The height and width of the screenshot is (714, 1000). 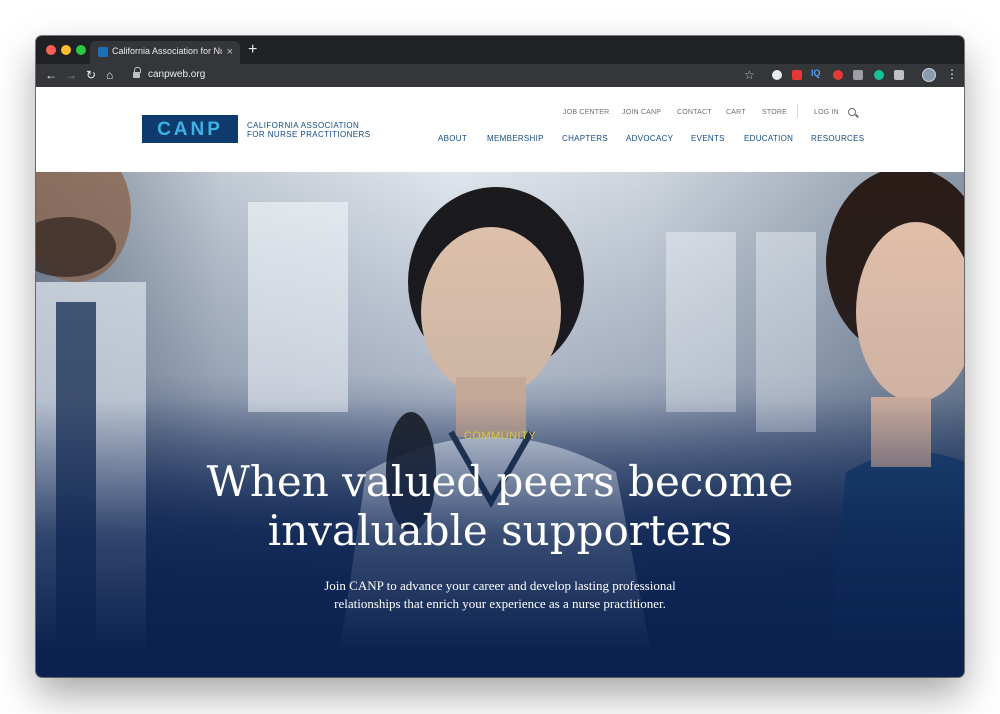 What do you see at coordinates (51, 75) in the screenshot?
I see `back-icon: ←` at bounding box center [51, 75].